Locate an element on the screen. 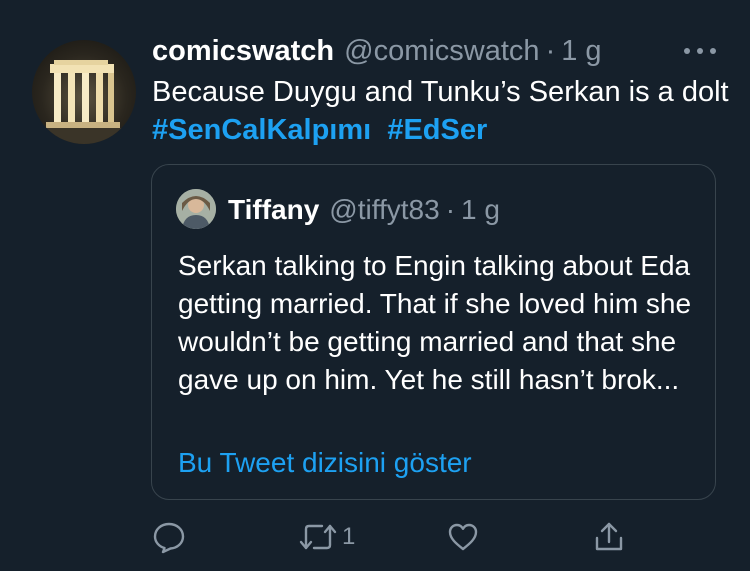 The height and width of the screenshot is (571, 750). tweet-header: comicswatch @comicswatch · 1 g is located at coordinates (377, 51).